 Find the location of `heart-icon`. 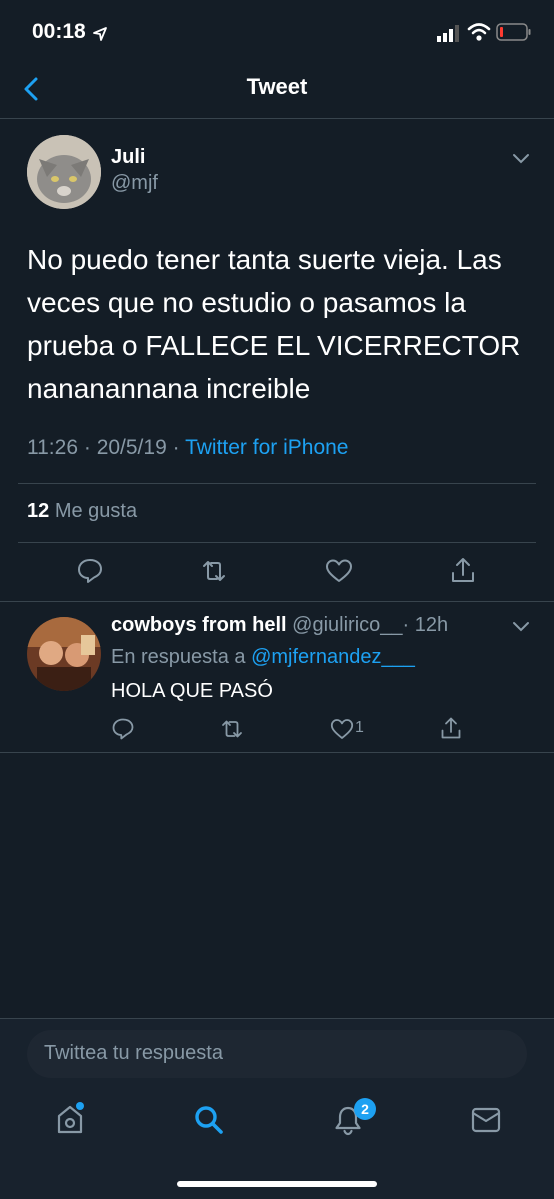

heart-icon is located at coordinates (339, 571).